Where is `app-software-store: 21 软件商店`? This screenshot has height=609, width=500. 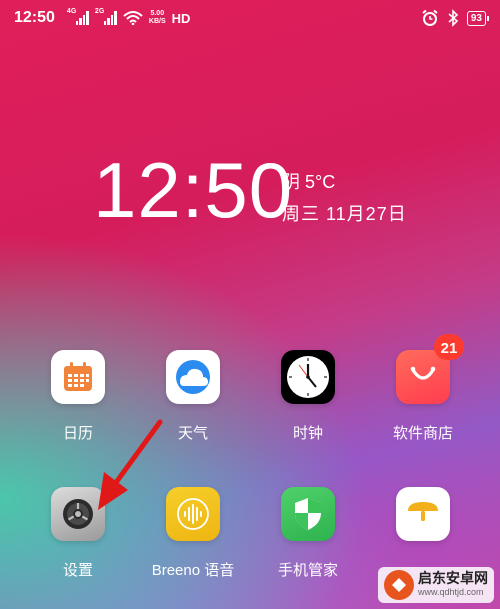
app-software-store: 21 软件商店 is located at coordinates (423, 388).